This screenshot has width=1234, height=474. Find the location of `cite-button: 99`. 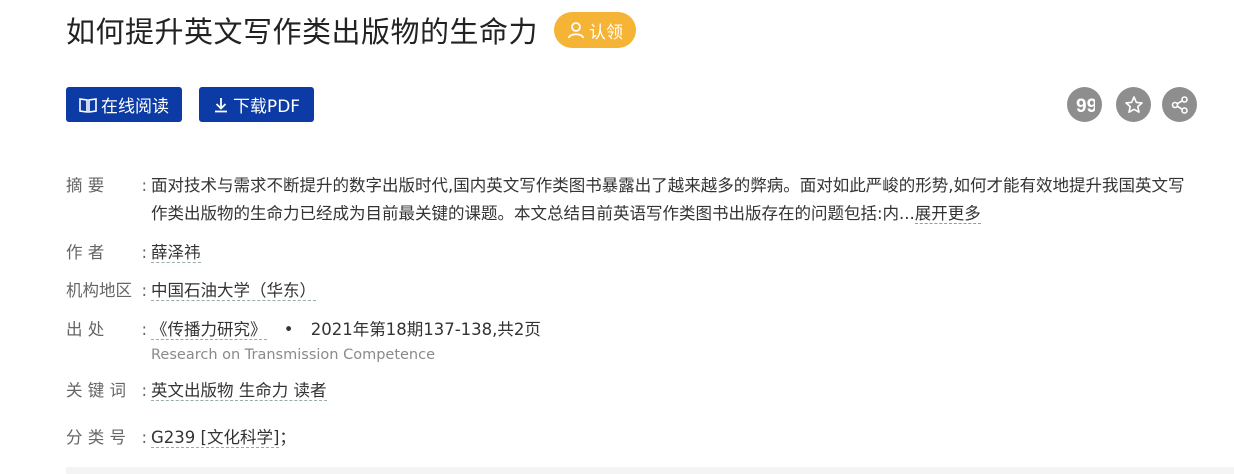

cite-button: 99 is located at coordinates (1084, 104).